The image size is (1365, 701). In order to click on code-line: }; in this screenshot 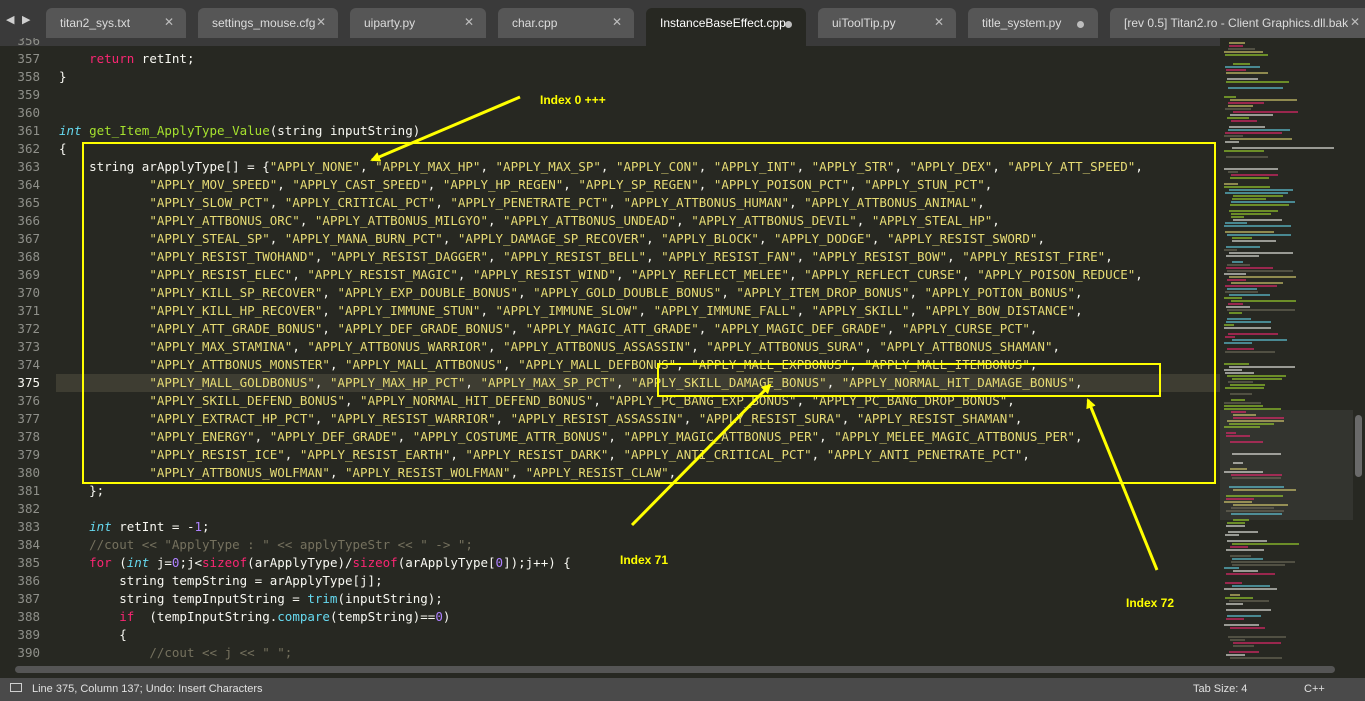, I will do `click(81, 490)`.